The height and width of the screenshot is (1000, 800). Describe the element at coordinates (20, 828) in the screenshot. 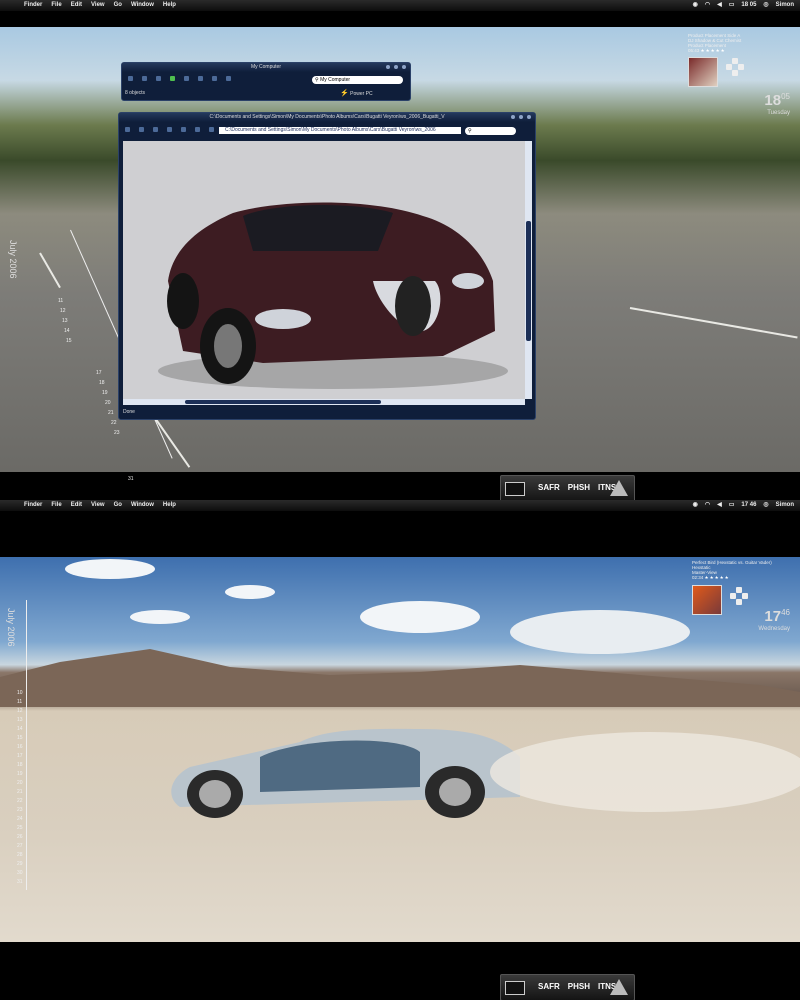

I see `calendar-day: 25` at that location.